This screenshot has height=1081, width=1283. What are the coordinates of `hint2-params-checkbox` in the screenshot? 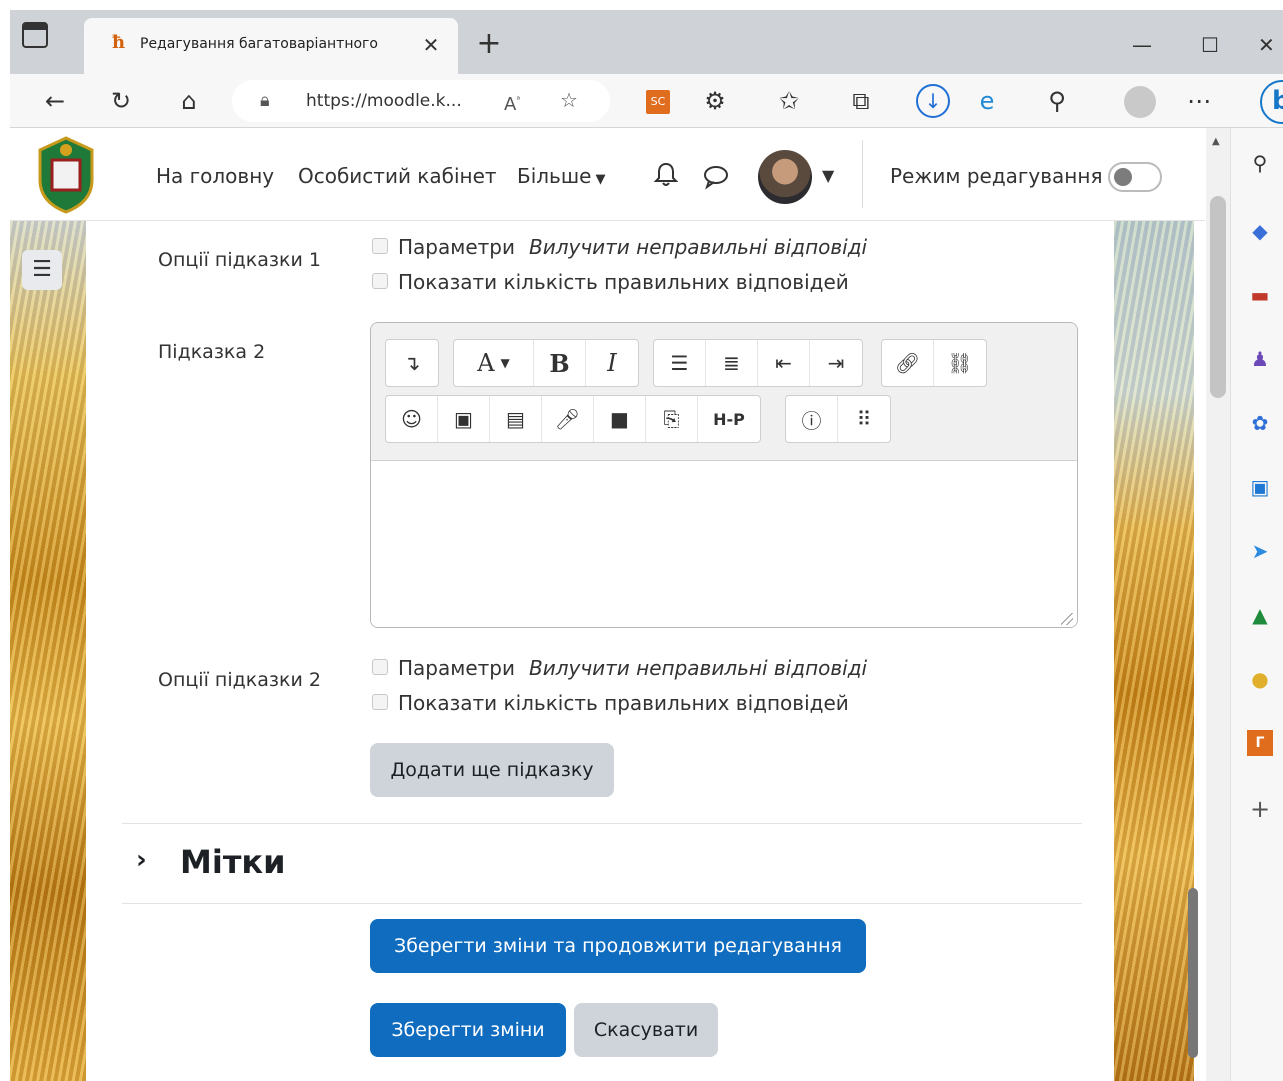 It's located at (380, 667).